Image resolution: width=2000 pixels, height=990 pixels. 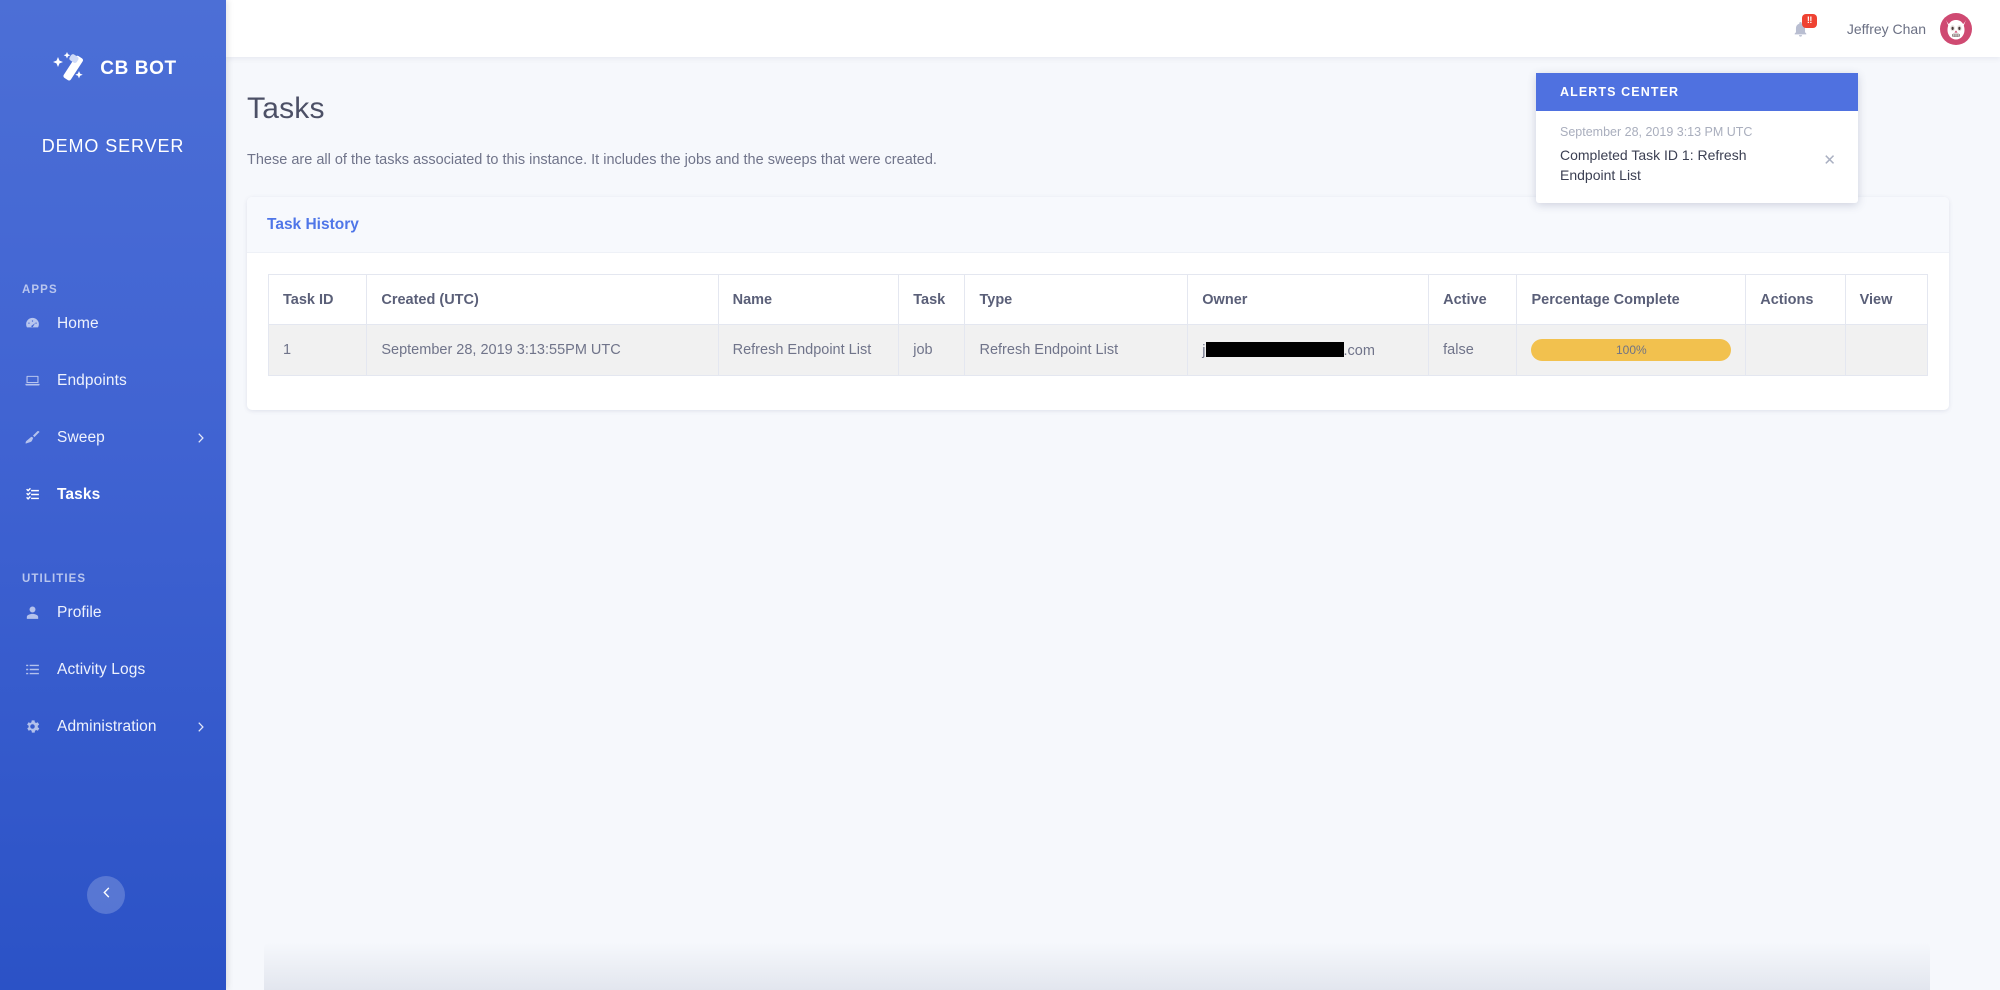 What do you see at coordinates (113, 323) in the screenshot?
I see `sidebar-item-home: Home` at bounding box center [113, 323].